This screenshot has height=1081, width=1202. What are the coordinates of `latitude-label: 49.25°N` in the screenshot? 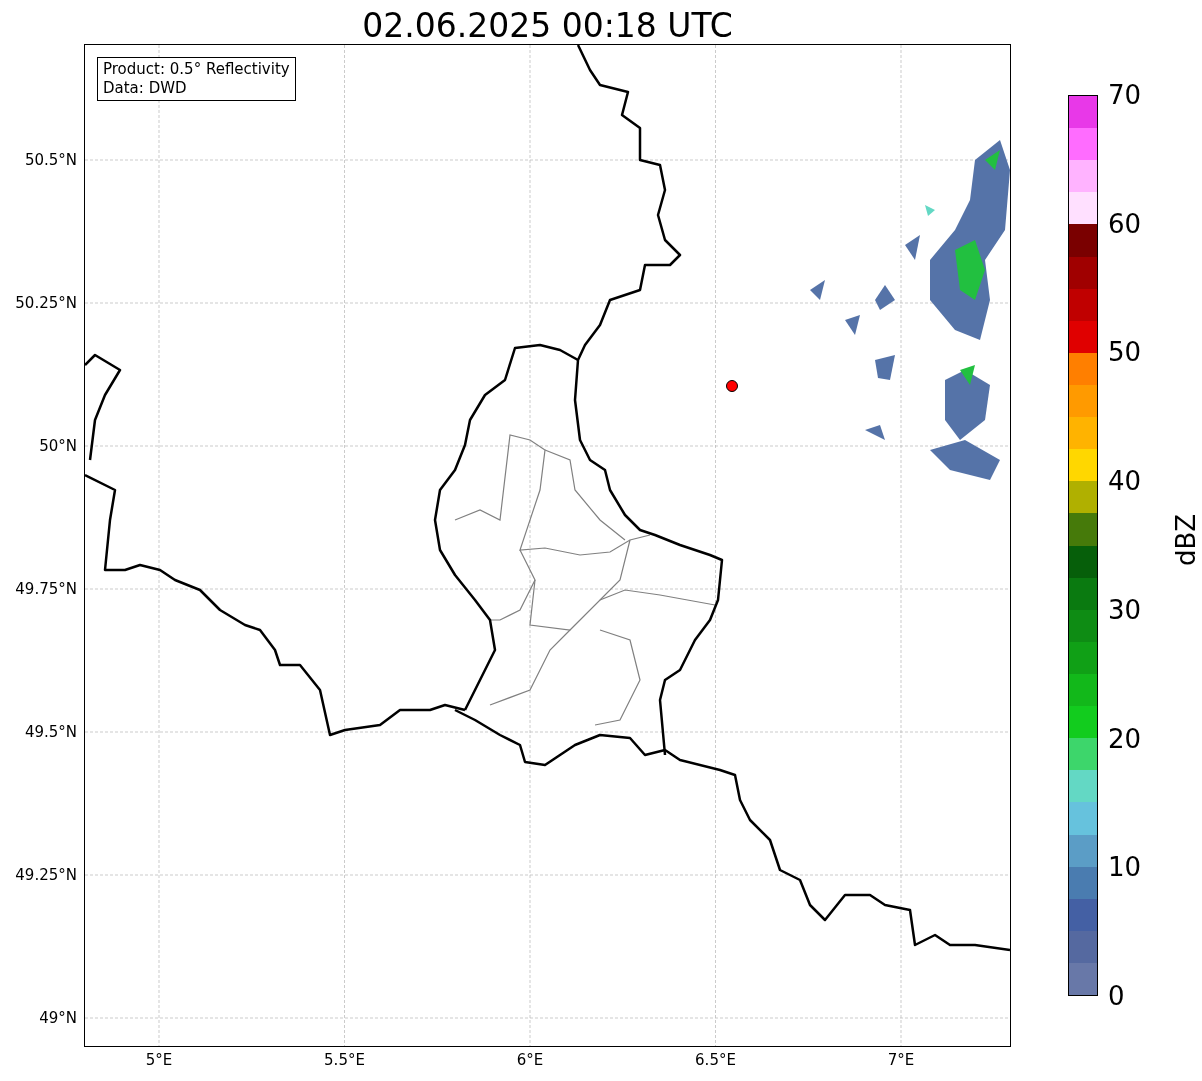 It's located at (46, 875).